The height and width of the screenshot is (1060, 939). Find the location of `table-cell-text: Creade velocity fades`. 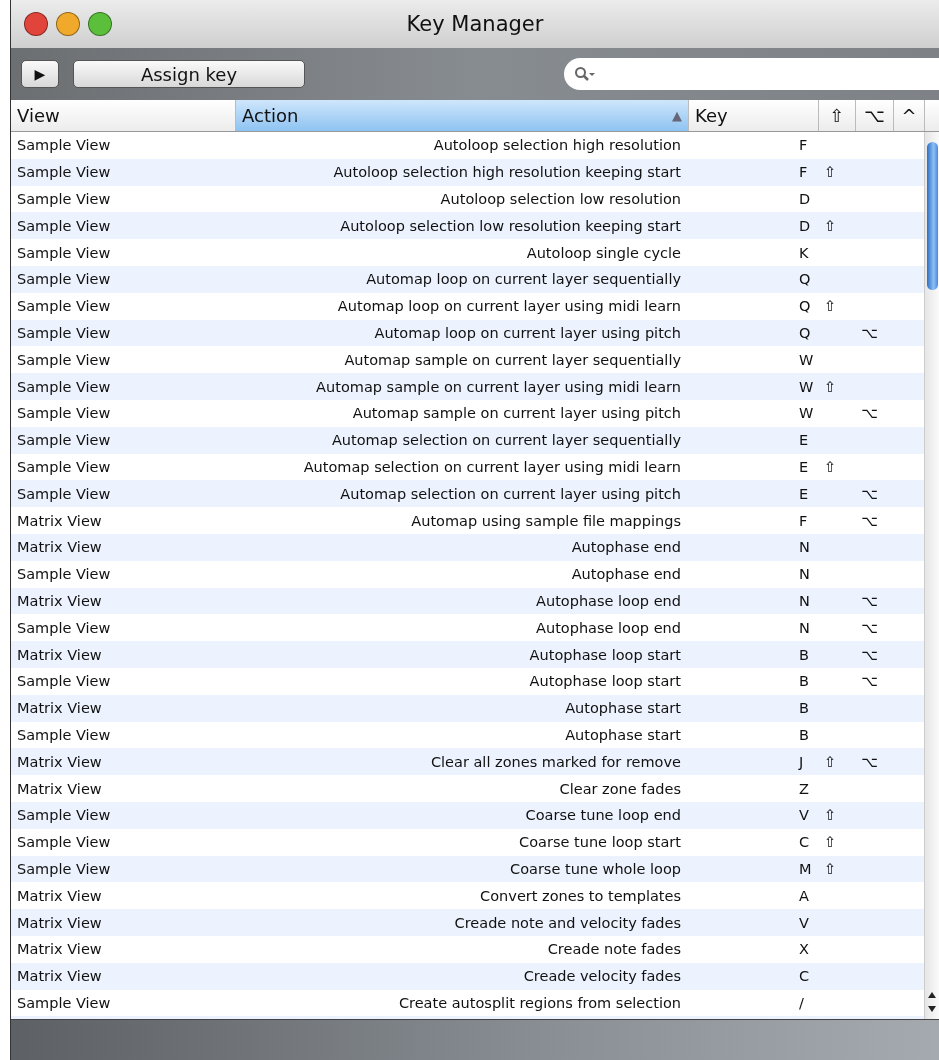

table-cell-text: Creade velocity fades is located at coordinates (602, 976).